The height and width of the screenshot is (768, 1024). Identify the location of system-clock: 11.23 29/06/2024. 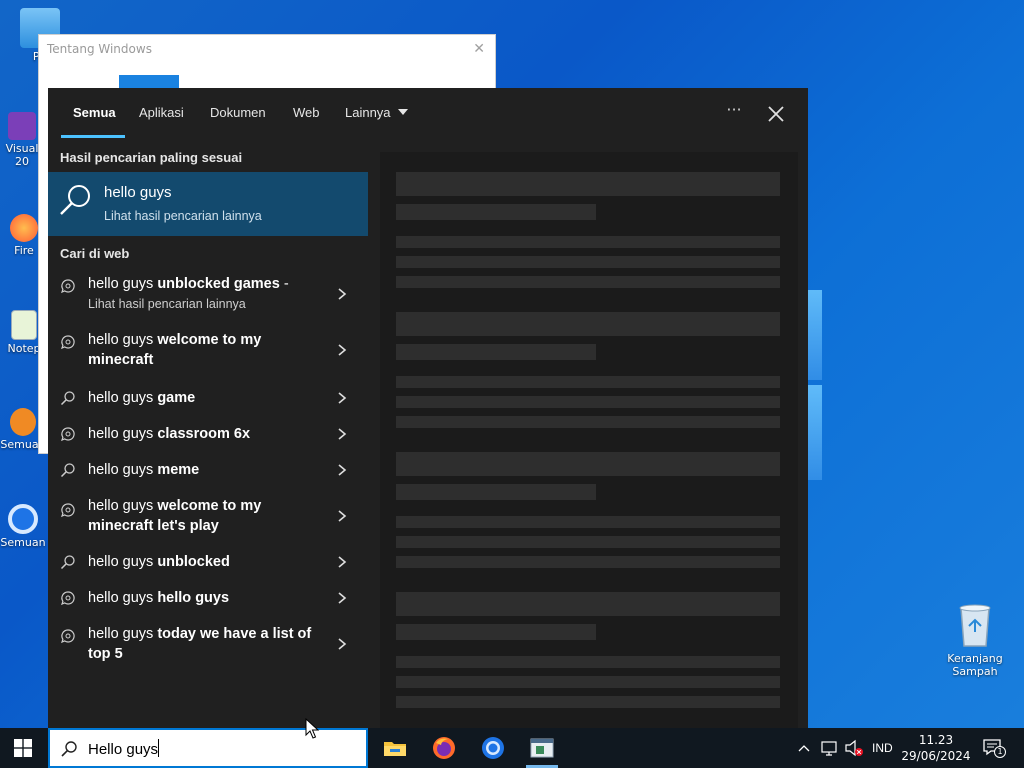
(936, 748).